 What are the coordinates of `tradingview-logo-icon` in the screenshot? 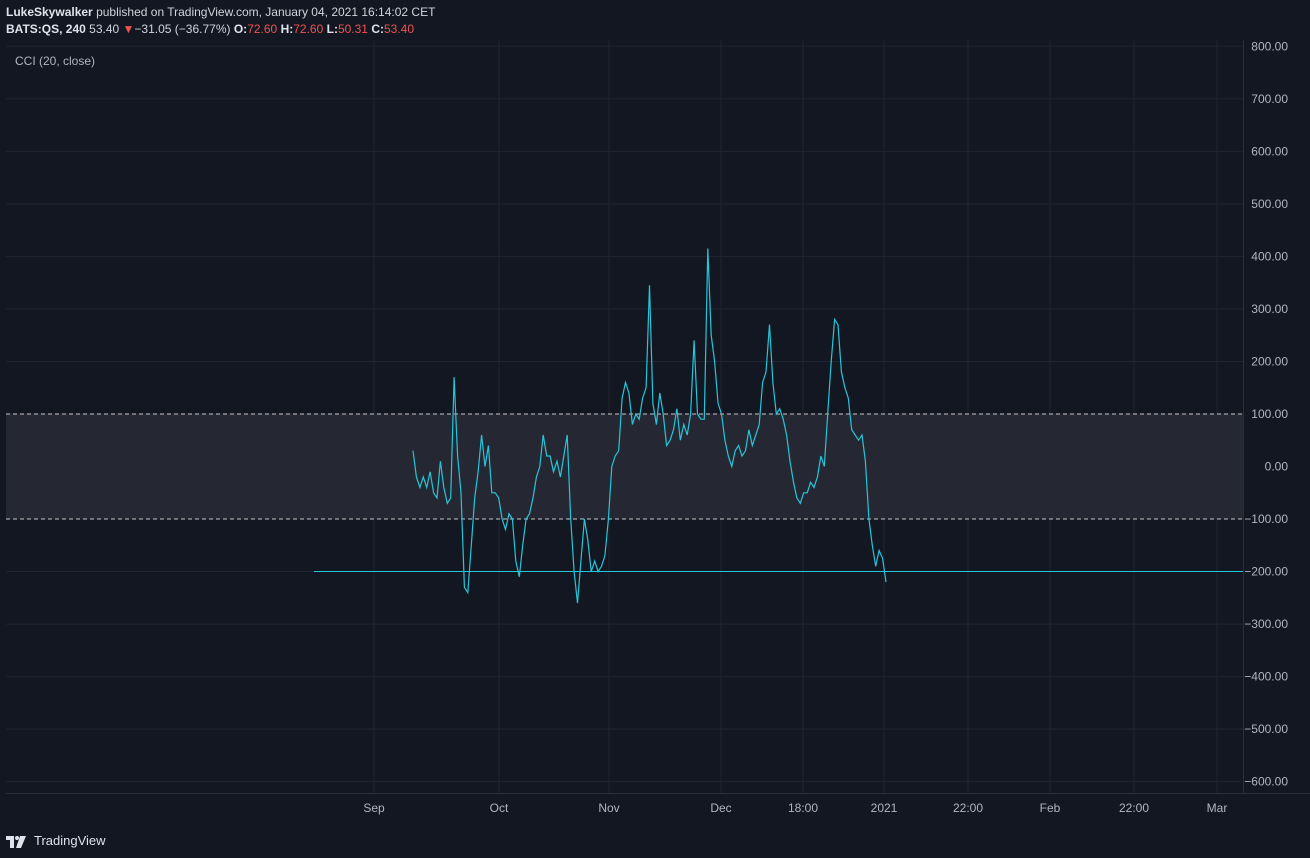 It's located at (16, 842).